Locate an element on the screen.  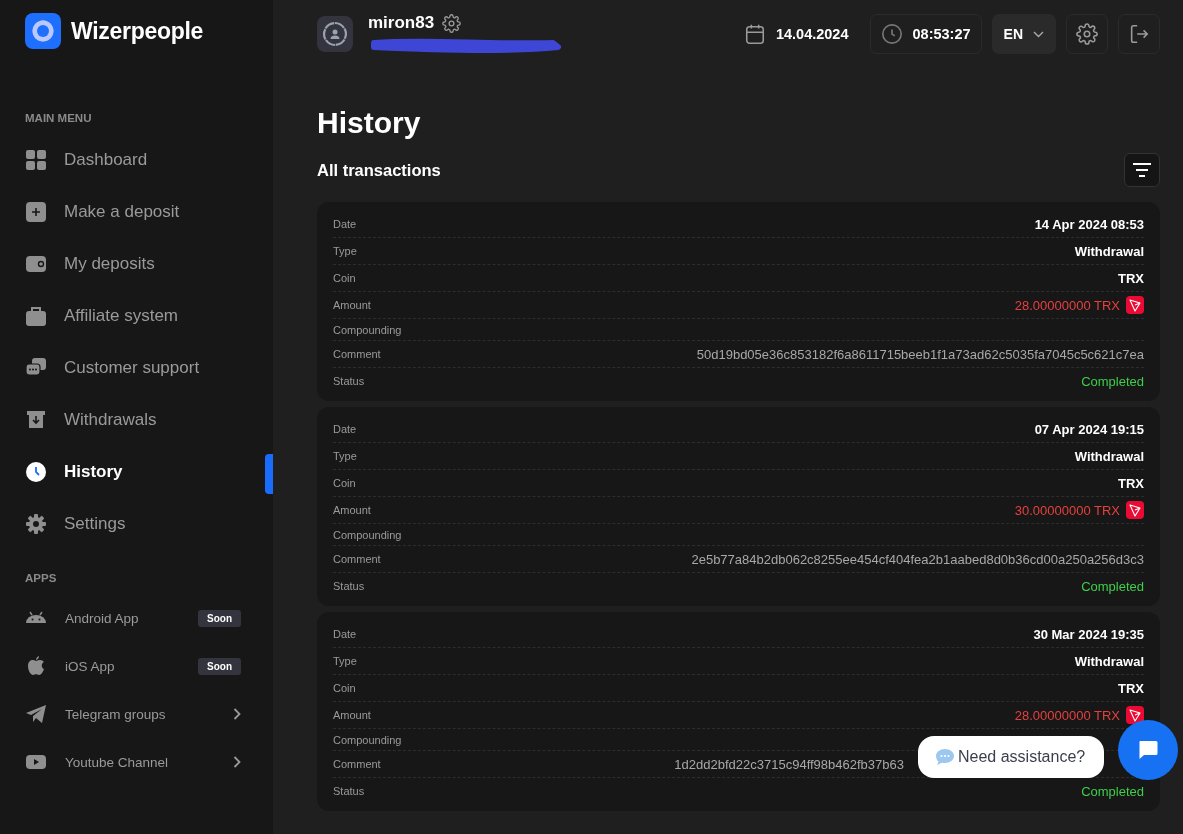
section-title: APPS is located at coordinates (41, 578).